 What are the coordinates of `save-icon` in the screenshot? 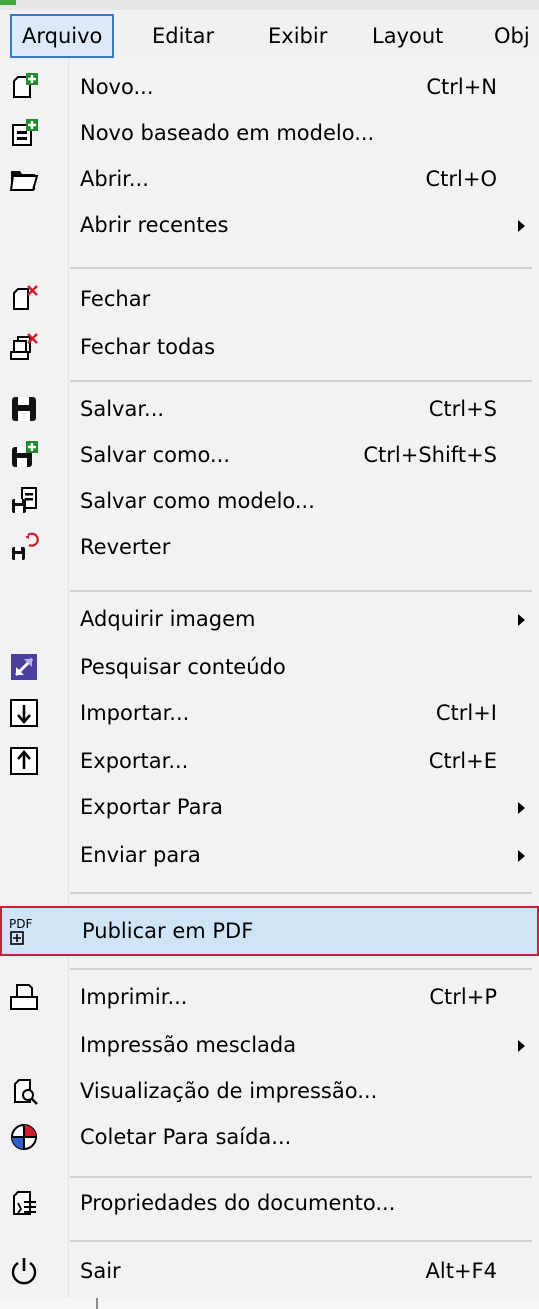 It's located at (24, 409).